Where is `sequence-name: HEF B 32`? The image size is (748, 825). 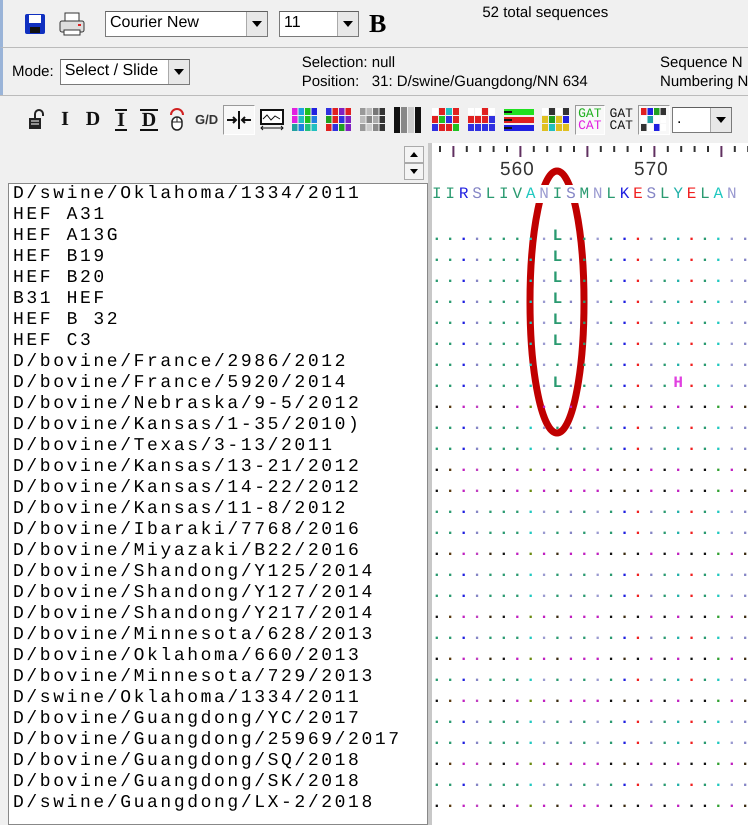
sequence-name: HEF B 32 is located at coordinates (218, 320).